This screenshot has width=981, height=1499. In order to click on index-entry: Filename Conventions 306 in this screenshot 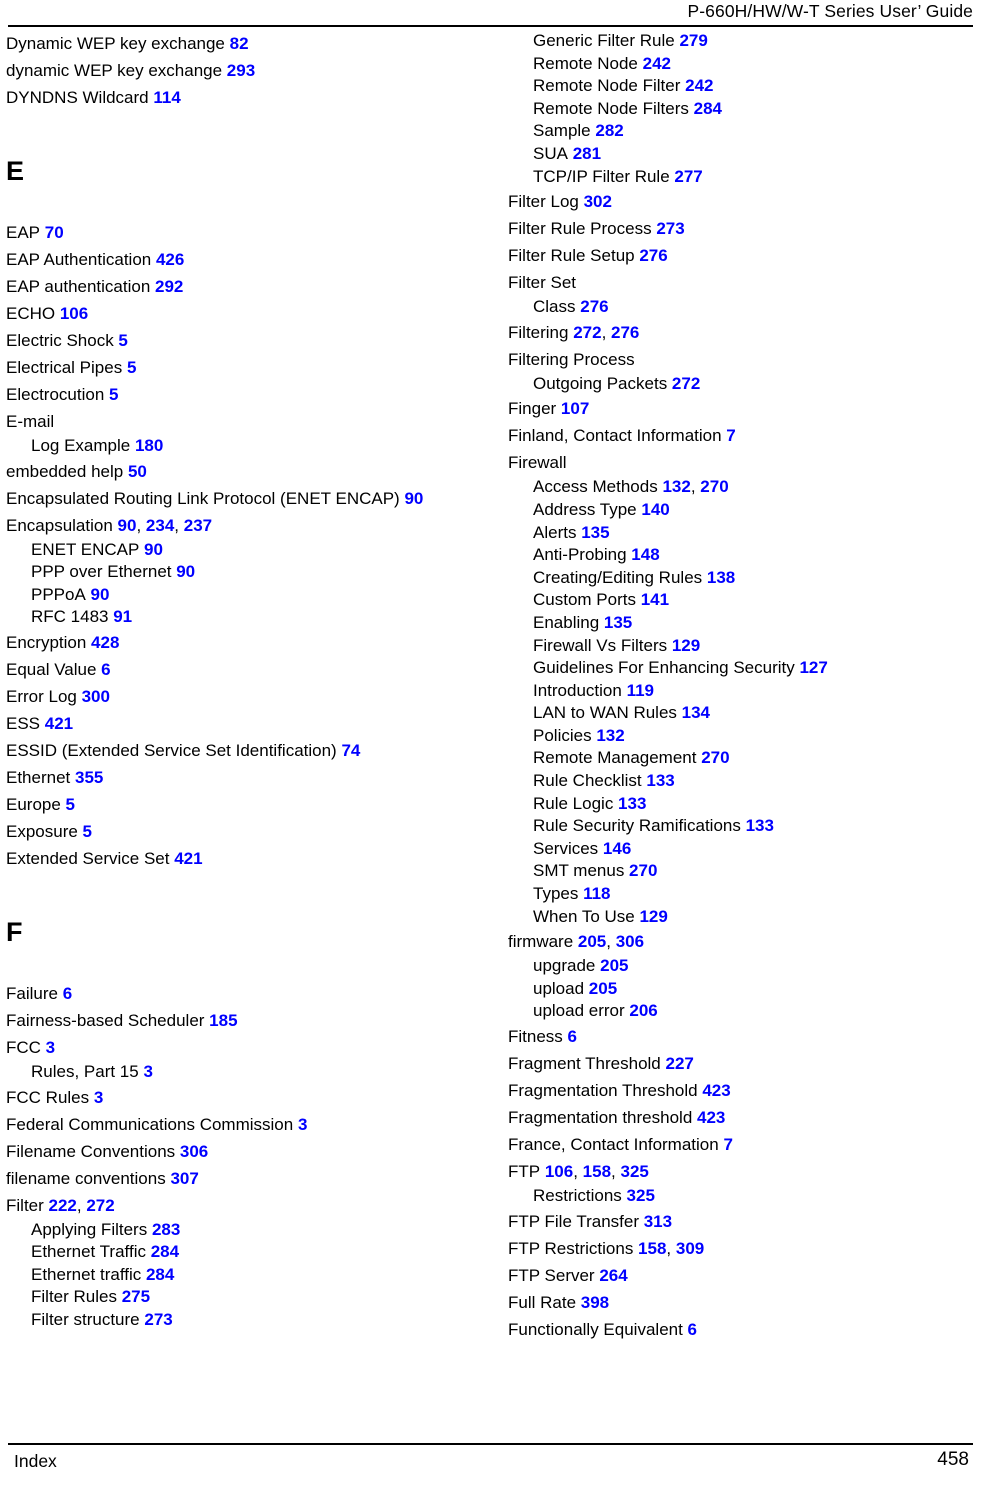, I will do `click(241, 1151)`.